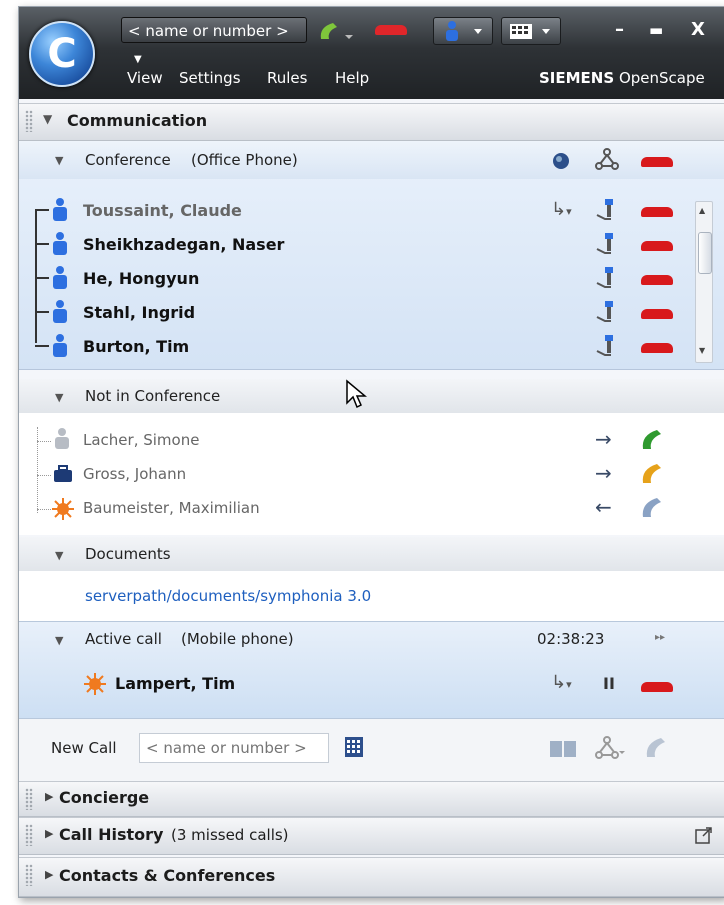 The width and height of the screenshot is (724, 905). What do you see at coordinates (371, 750) in the screenshot?
I see `new-call-bar: New Call` at bounding box center [371, 750].